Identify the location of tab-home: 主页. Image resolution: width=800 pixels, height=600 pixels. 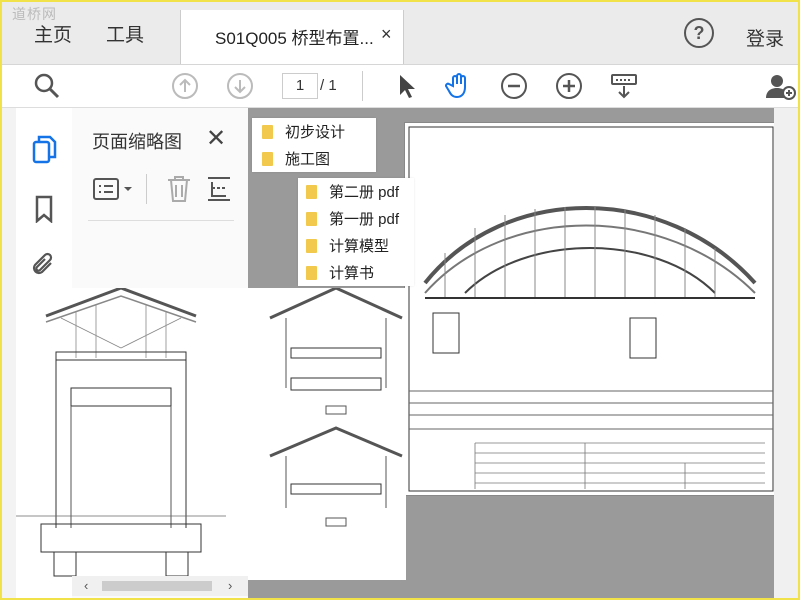
(53, 33).